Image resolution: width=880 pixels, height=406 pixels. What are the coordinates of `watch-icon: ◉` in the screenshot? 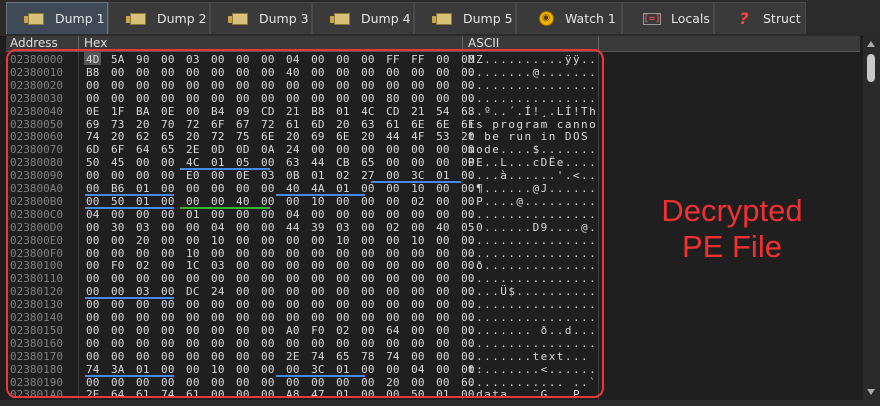 It's located at (546, 18).